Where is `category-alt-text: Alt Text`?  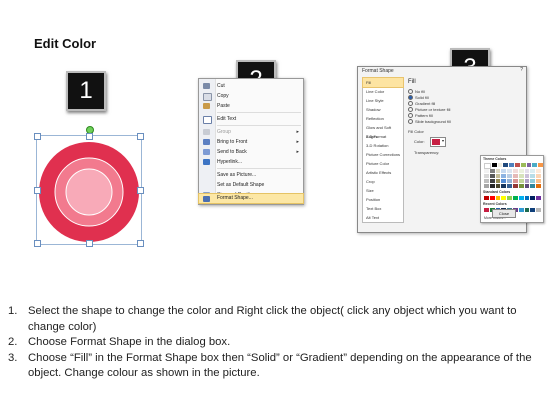 category-alt-text: Alt Text is located at coordinates (383, 217).